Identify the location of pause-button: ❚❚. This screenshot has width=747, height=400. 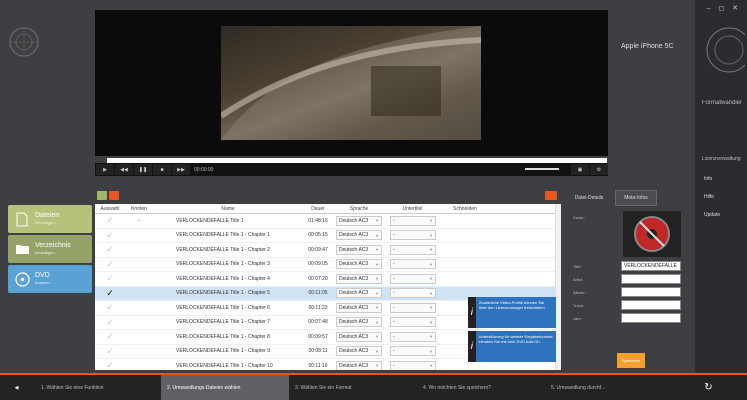
(143, 169).